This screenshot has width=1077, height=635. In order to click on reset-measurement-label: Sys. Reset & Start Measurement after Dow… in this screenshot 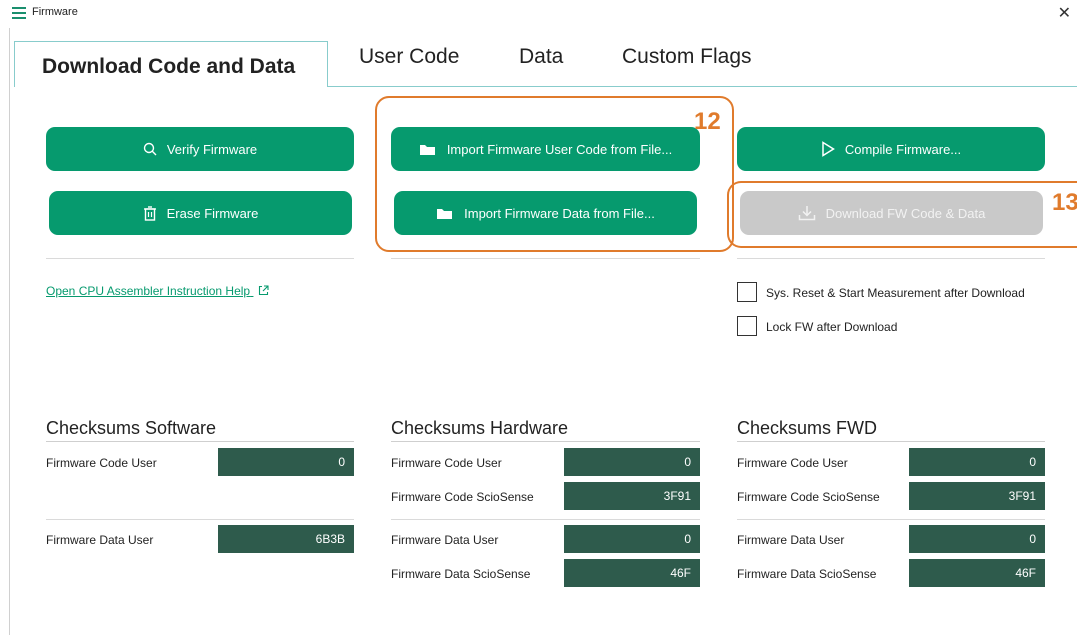, I will do `click(895, 293)`.